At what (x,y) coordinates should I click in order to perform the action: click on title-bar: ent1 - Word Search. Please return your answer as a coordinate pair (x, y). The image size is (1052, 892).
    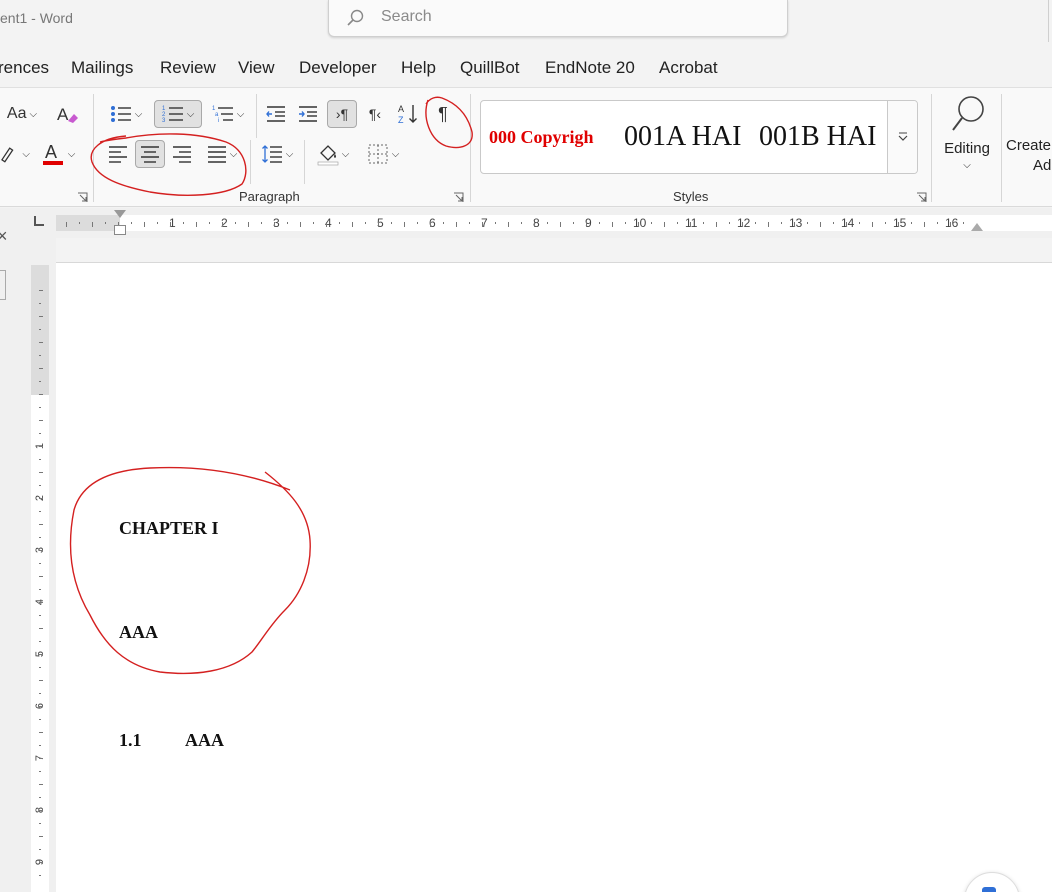
    Looking at the image, I should click on (526, 21).